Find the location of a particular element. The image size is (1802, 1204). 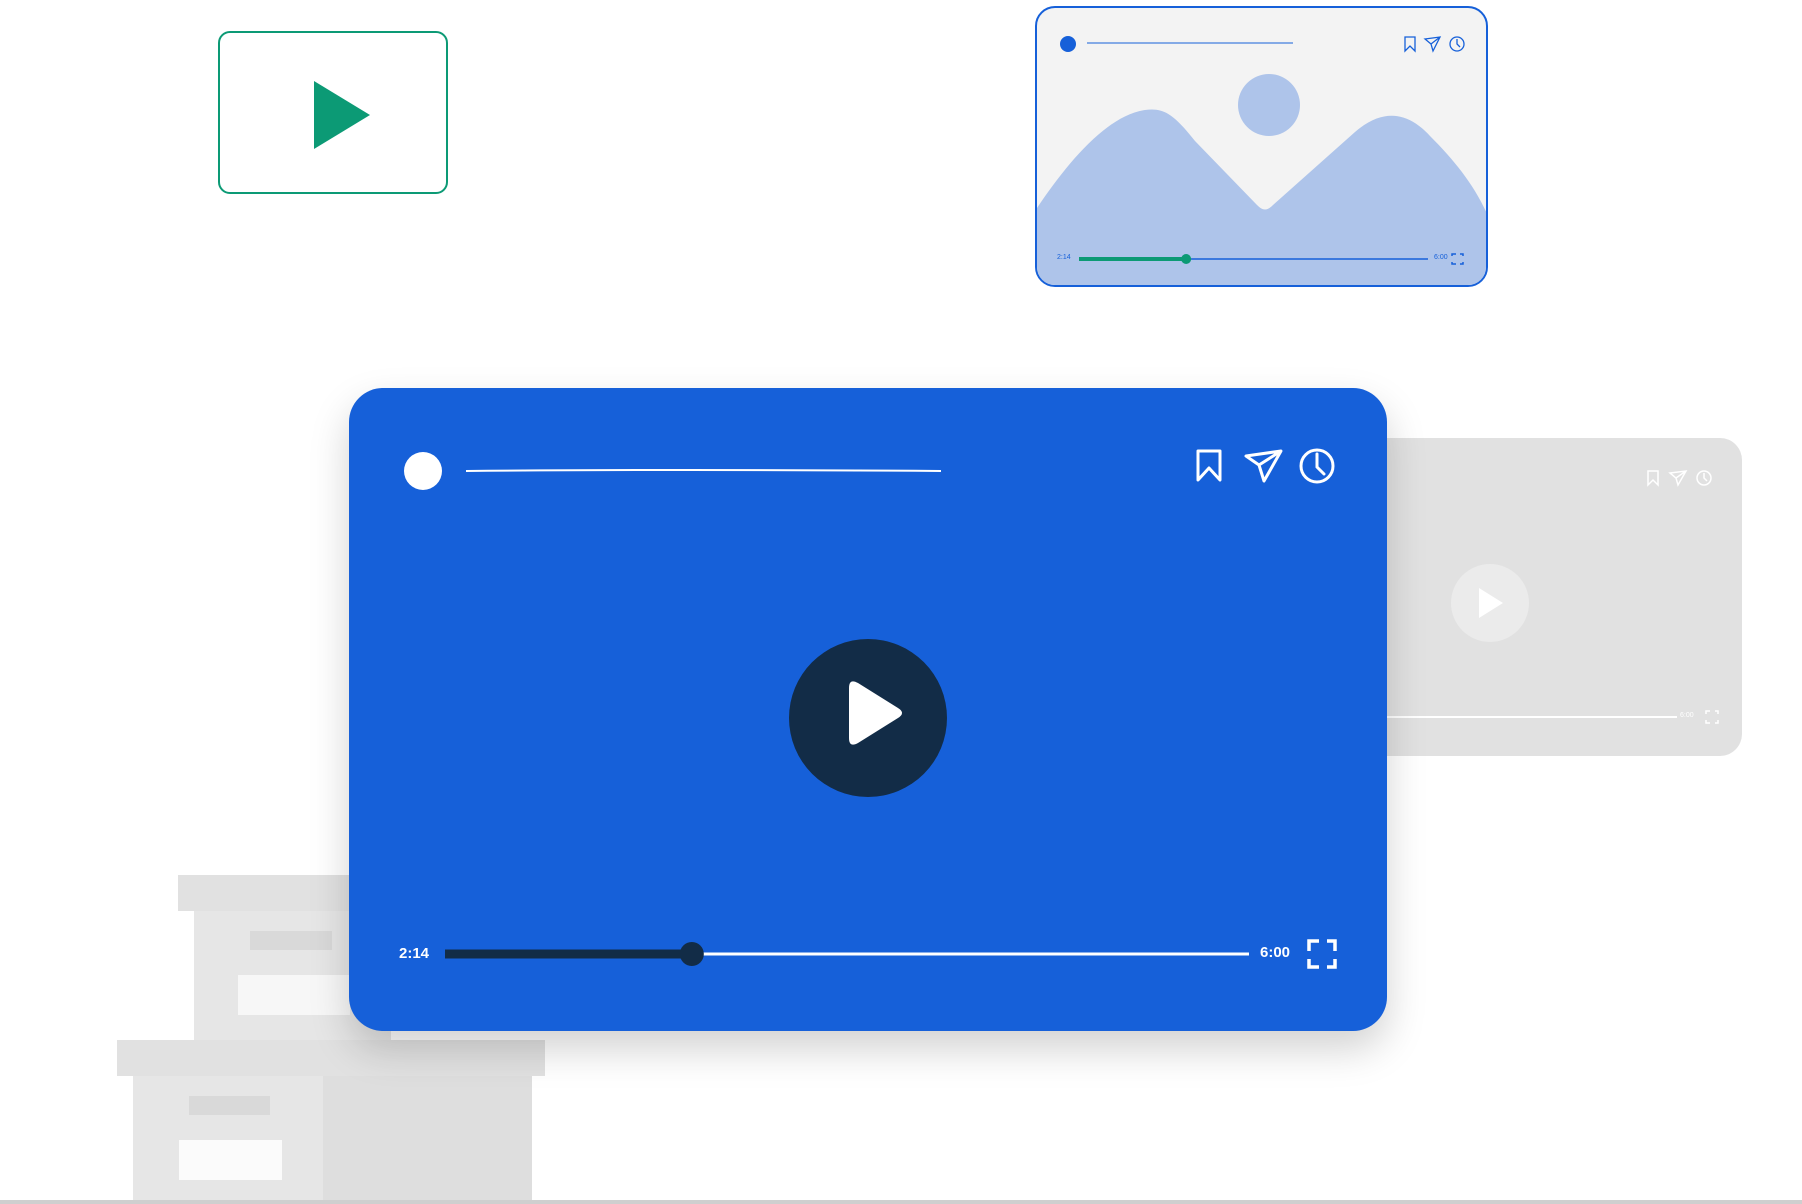

play-icon is located at coordinates (342, 115).